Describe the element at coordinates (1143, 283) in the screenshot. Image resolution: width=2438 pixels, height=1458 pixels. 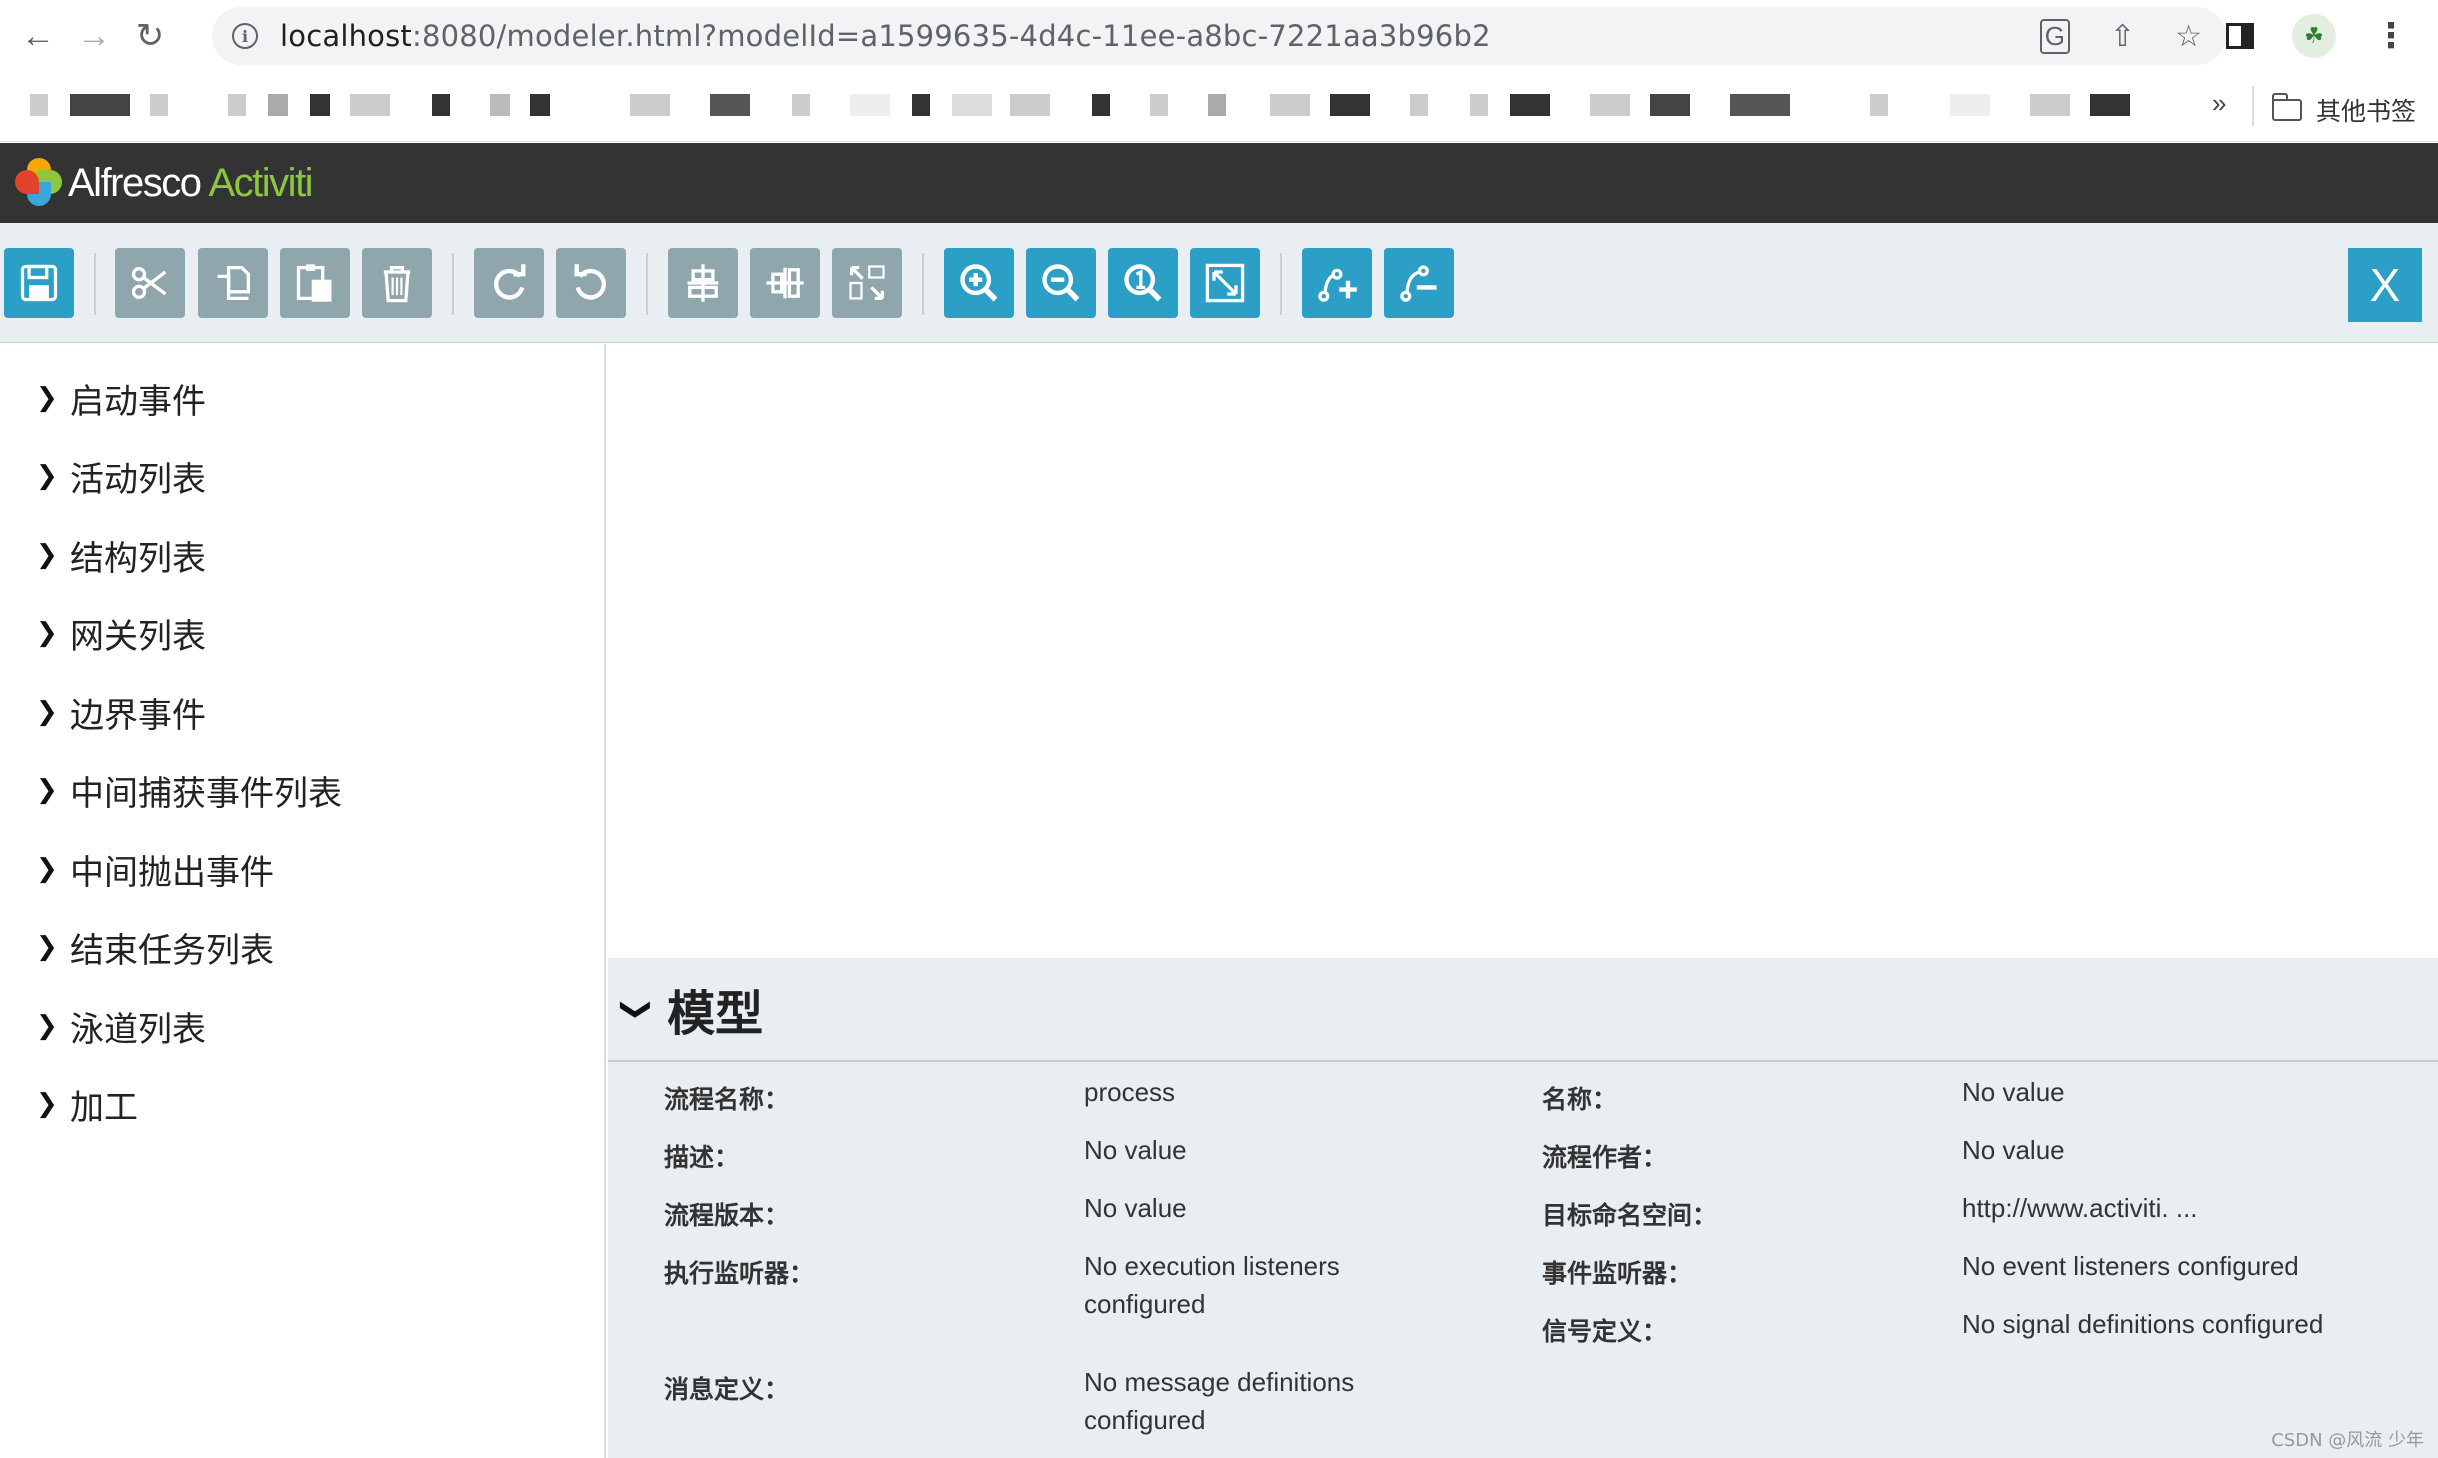
I see `zoom-actual-button` at that location.